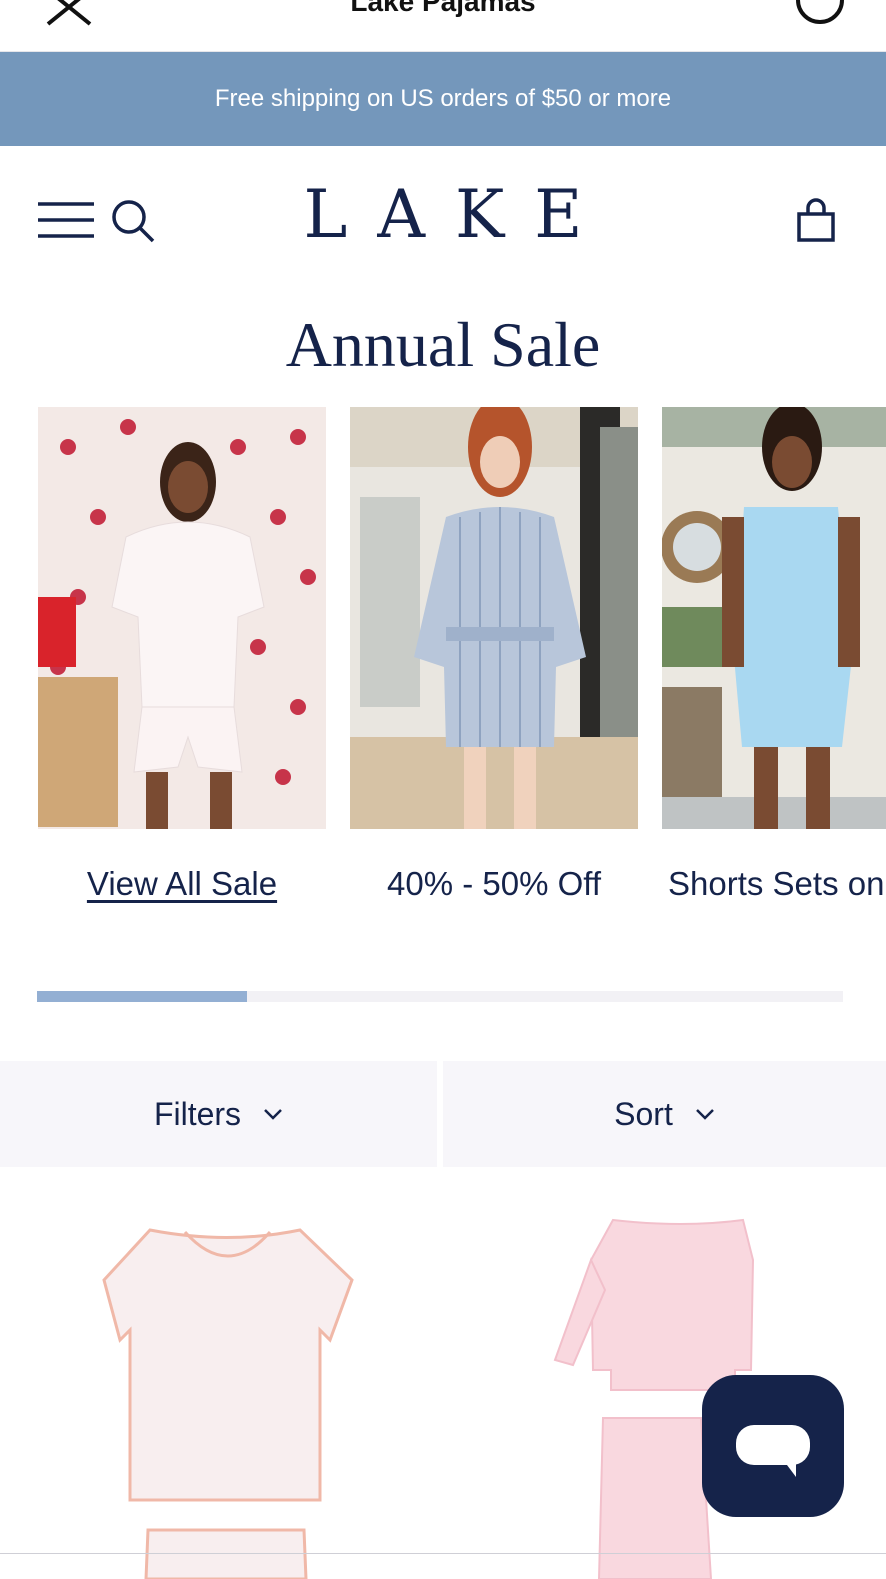  I want to click on filter-sort-bar: Filters Sort, so click(443, 1114).